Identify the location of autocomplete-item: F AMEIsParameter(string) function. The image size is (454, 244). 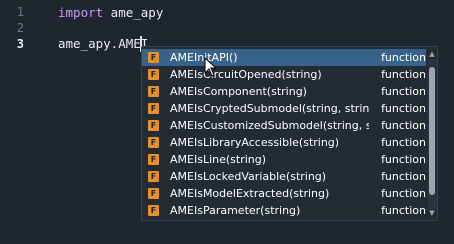
(284, 210).